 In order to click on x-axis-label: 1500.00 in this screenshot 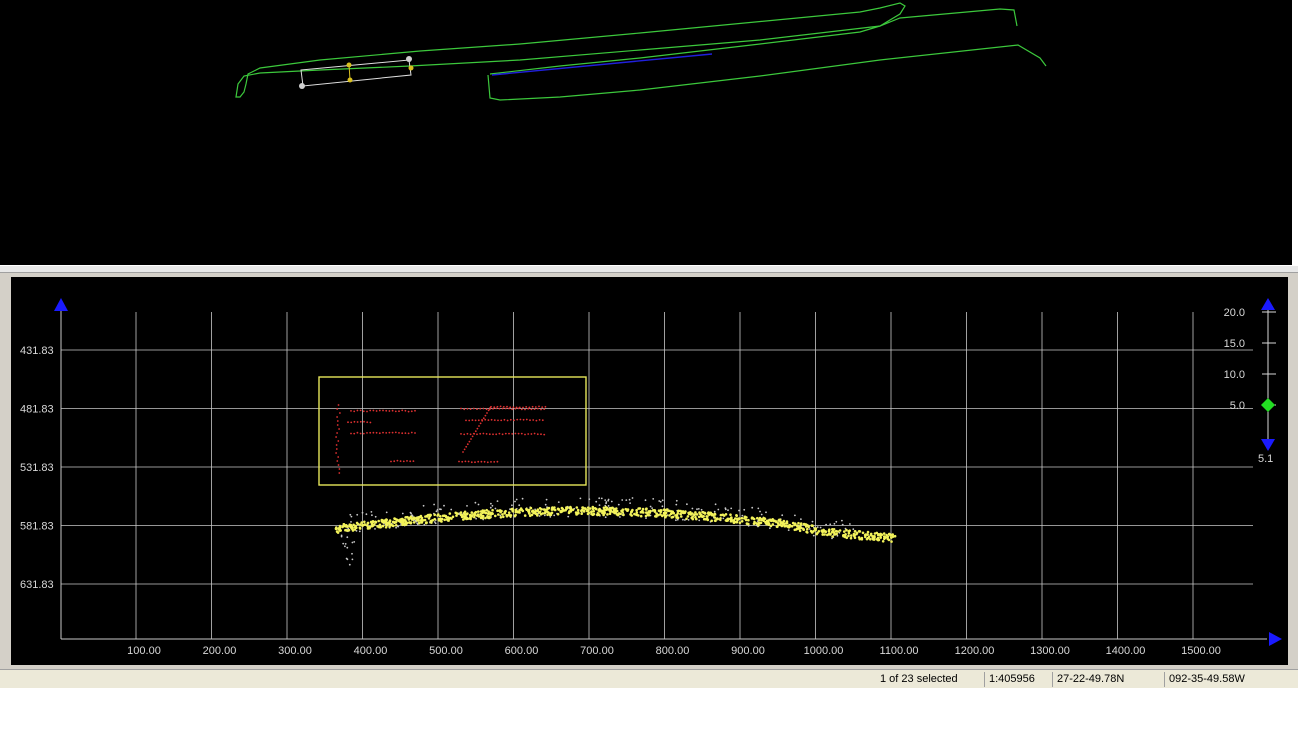, I will do `click(1201, 651)`.